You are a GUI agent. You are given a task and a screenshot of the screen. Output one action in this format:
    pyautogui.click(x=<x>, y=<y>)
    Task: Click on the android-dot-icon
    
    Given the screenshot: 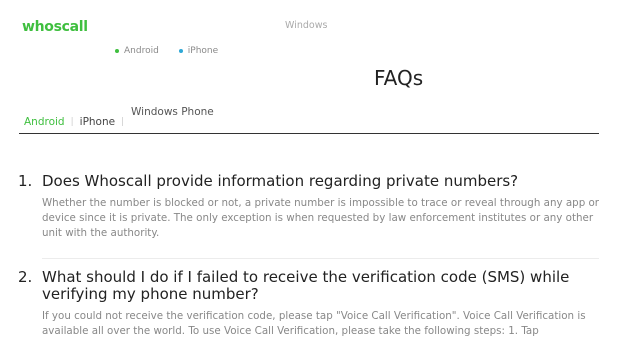 What is the action you would take?
    pyautogui.click(x=117, y=51)
    